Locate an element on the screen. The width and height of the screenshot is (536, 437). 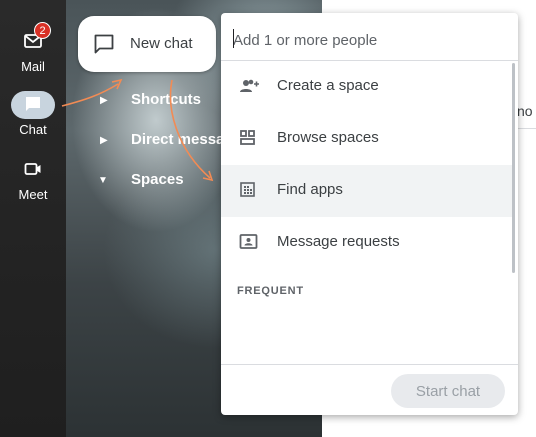
people-search-input is located at coordinates (368, 40).